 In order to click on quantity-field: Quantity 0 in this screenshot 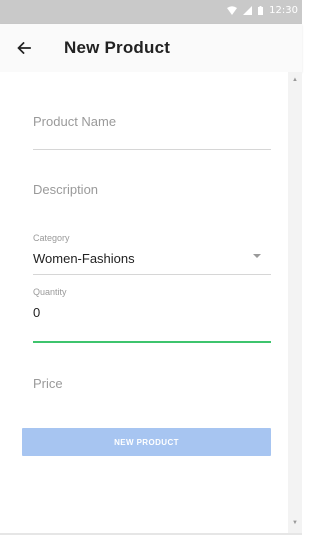, I will do `click(152, 315)`.